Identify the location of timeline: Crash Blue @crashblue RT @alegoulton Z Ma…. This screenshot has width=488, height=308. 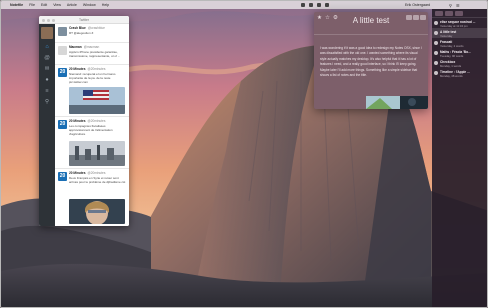
(92, 125).